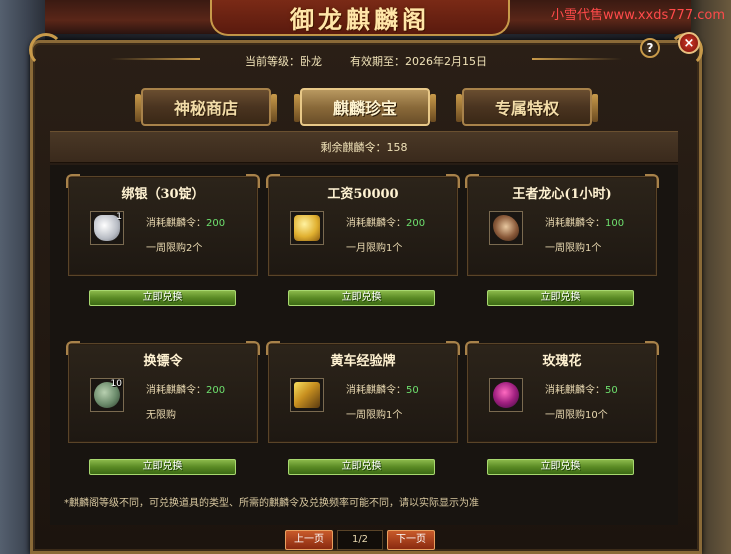  I want to click on item-name: 黄车经验牌, so click(363, 361).